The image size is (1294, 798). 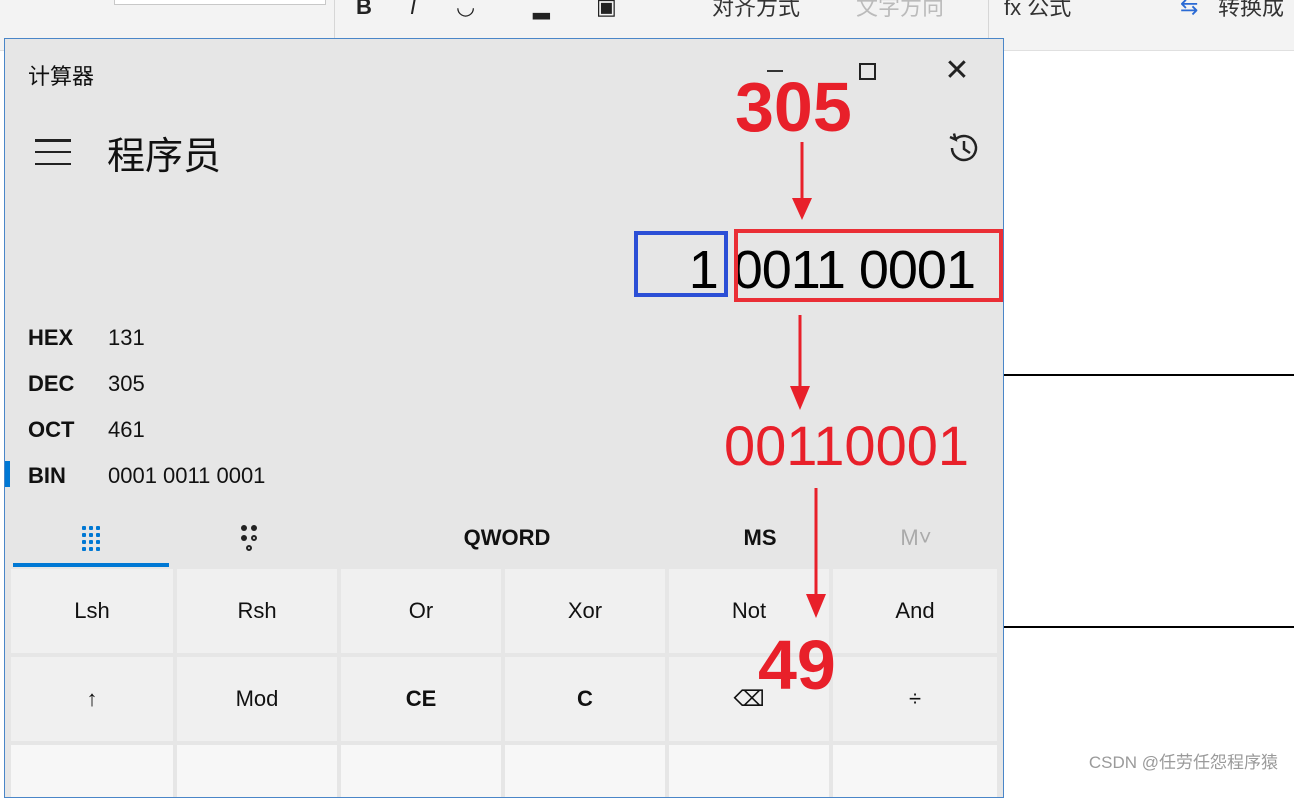 I want to click on key-rsh: Rsh, so click(x=257, y=611).